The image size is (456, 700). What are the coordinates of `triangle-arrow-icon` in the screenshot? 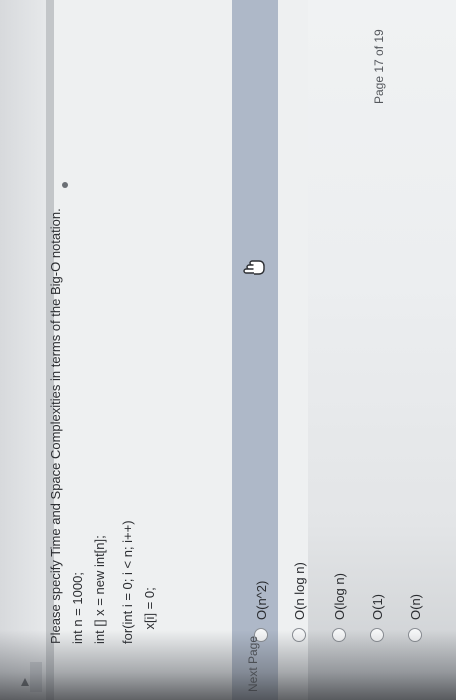 It's located at (24, 682).